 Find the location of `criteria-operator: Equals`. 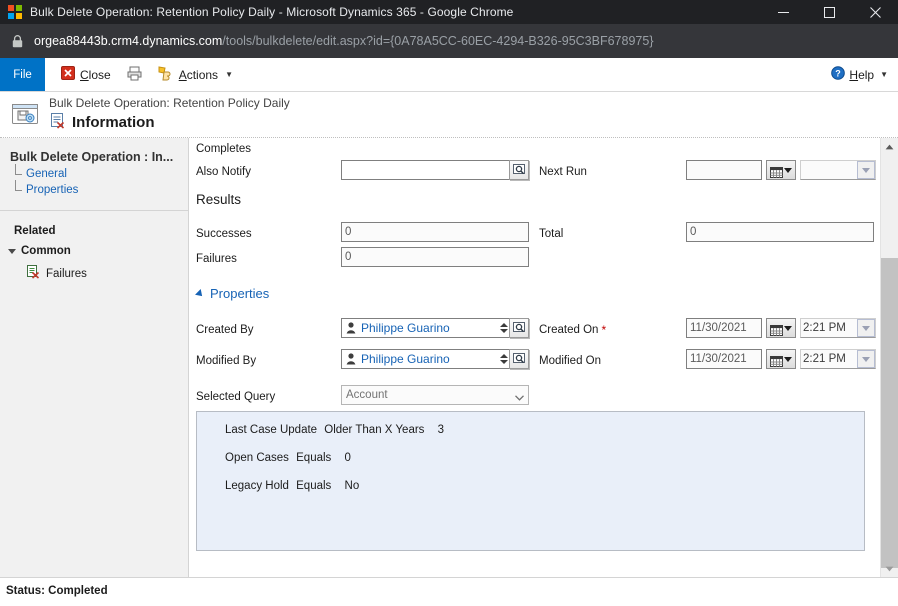

criteria-operator: Equals is located at coordinates (314, 458).